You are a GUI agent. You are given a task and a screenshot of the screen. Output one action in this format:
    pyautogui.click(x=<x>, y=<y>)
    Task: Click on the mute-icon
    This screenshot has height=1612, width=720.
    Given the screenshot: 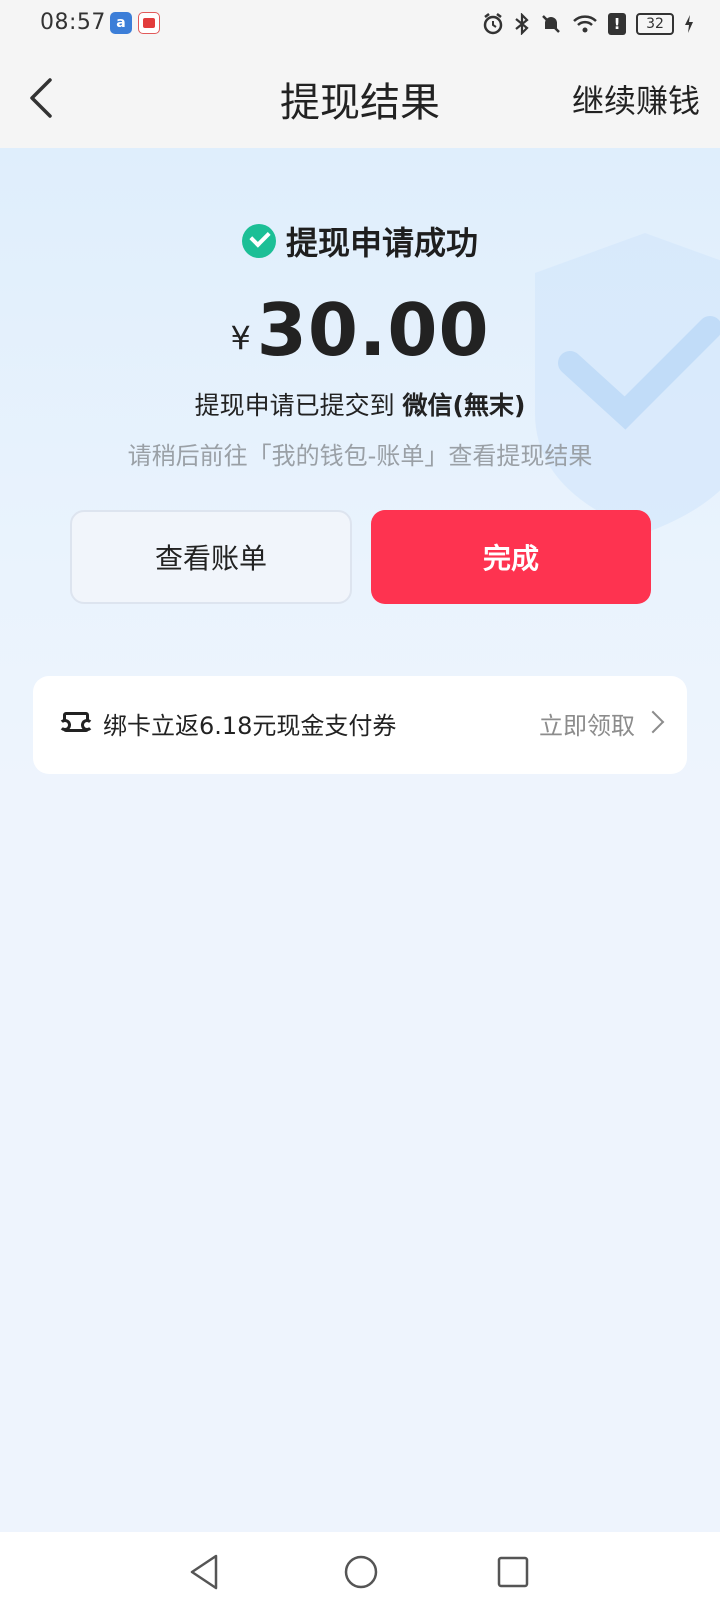 What is the action you would take?
    pyautogui.click(x=551, y=24)
    